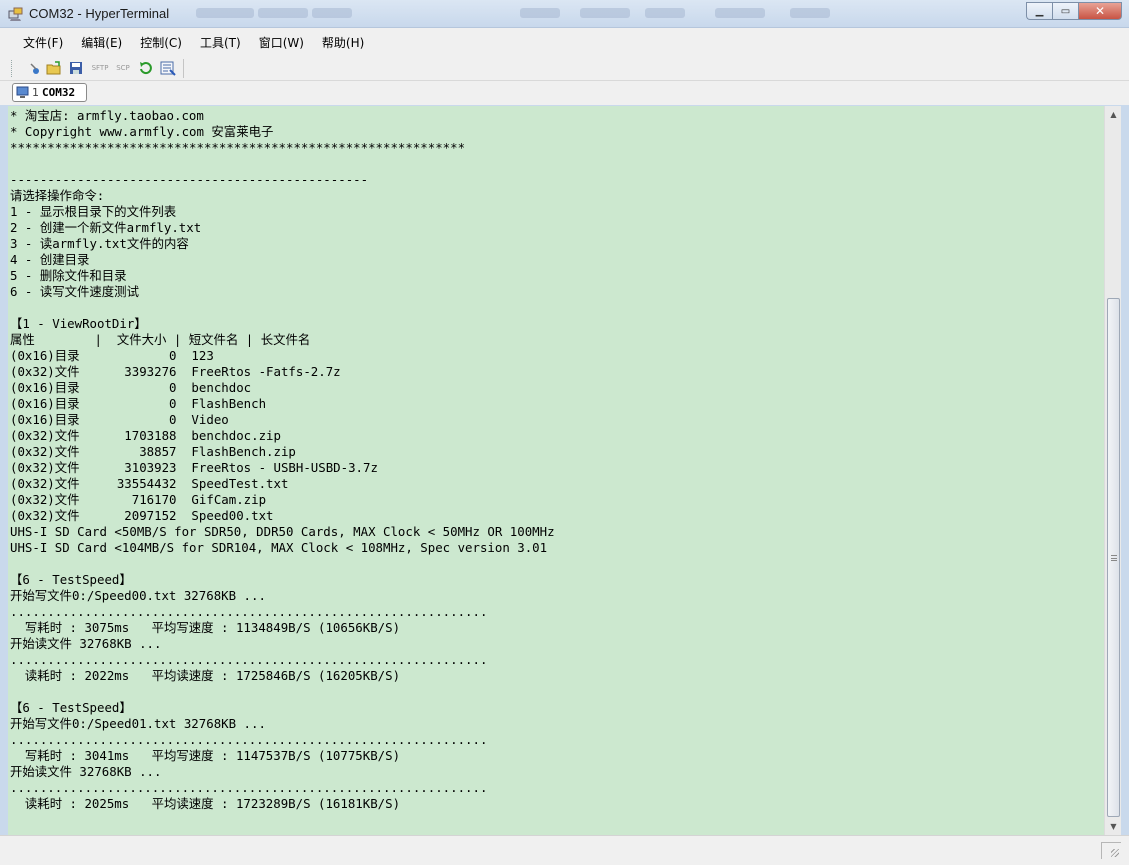 This screenshot has width=1129, height=865. I want to click on status-bar, so click(564, 850).